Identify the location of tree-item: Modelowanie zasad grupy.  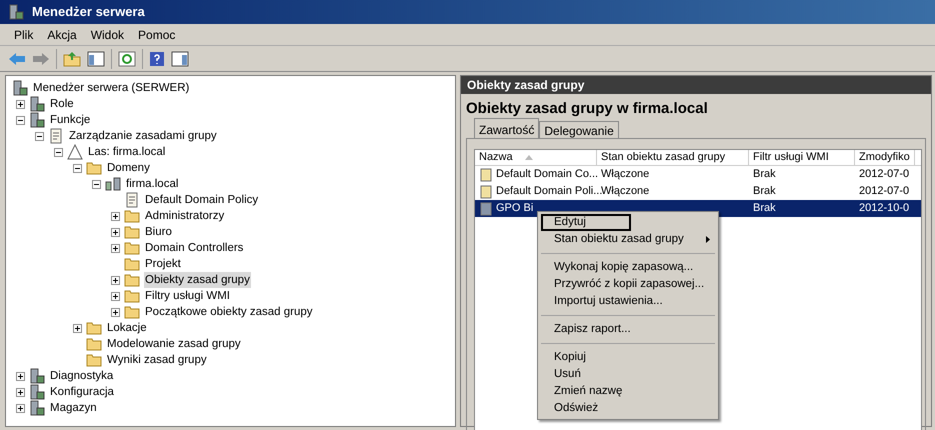
(174, 344).